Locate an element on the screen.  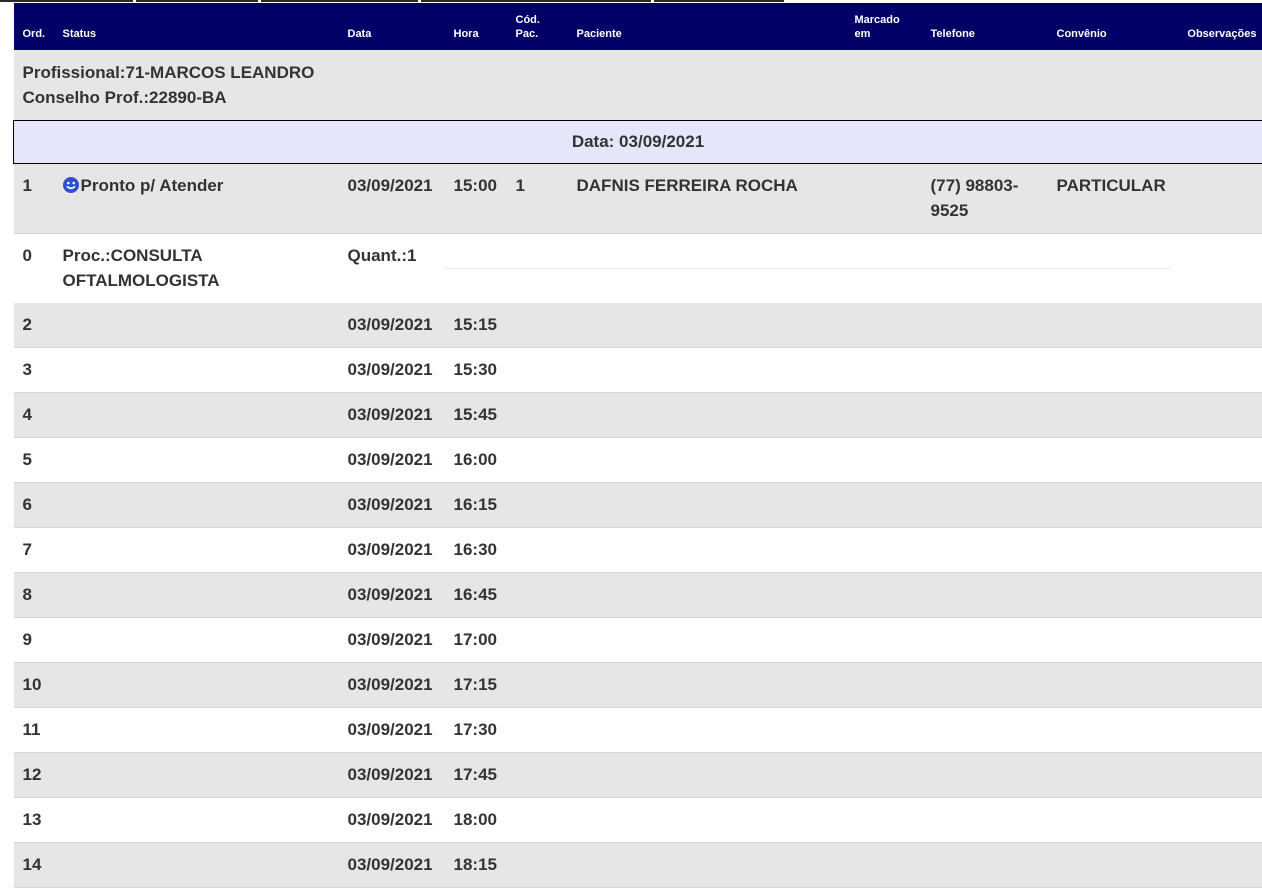
col-marcado-line1: Marcado is located at coordinates (877, 20).